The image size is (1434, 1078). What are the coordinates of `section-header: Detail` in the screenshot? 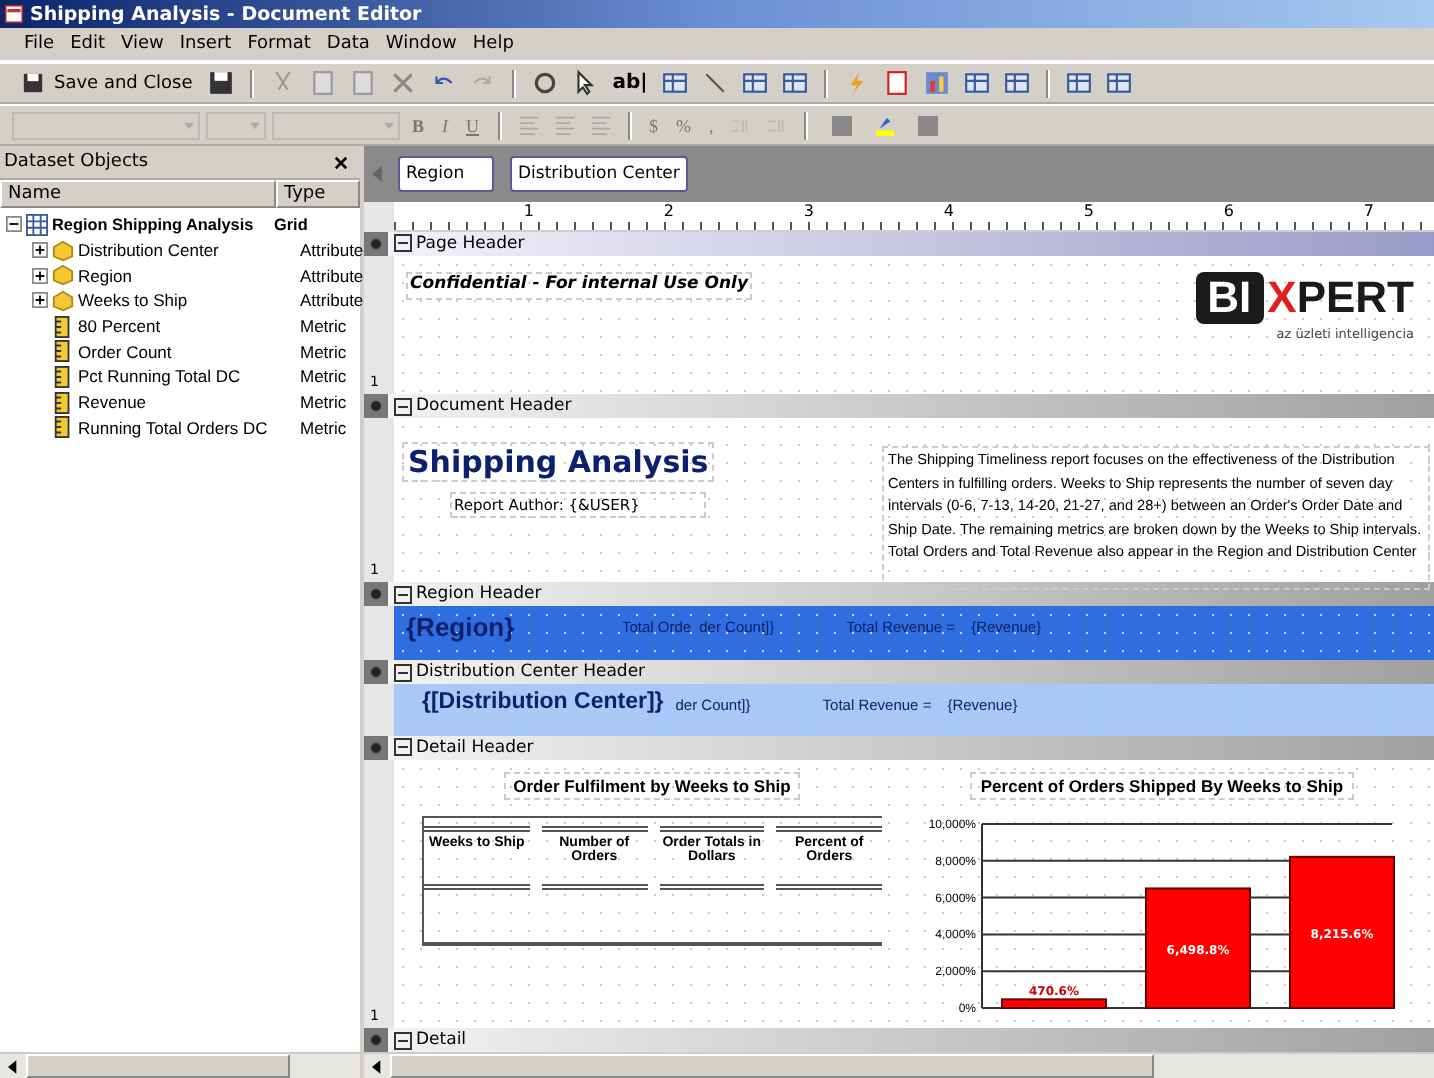 It's located at (430, 1040).